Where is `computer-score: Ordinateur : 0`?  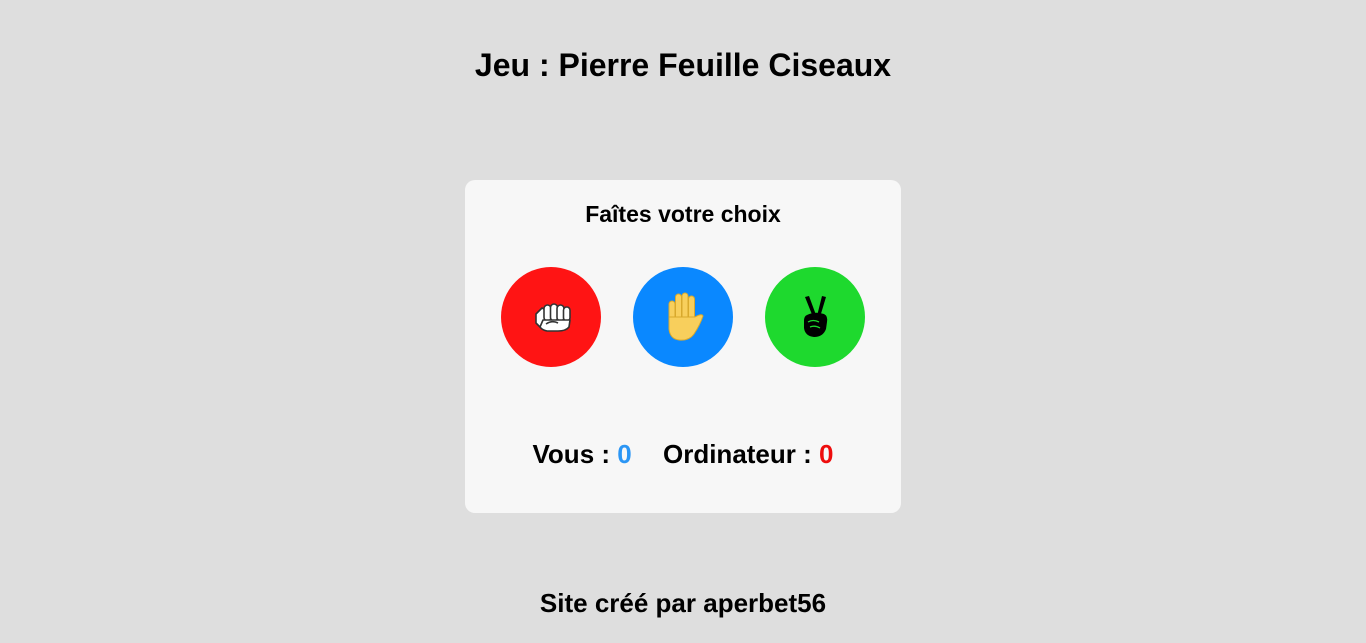
computer-score: Ordinateur : 0 is located at coordinates (748, 454).